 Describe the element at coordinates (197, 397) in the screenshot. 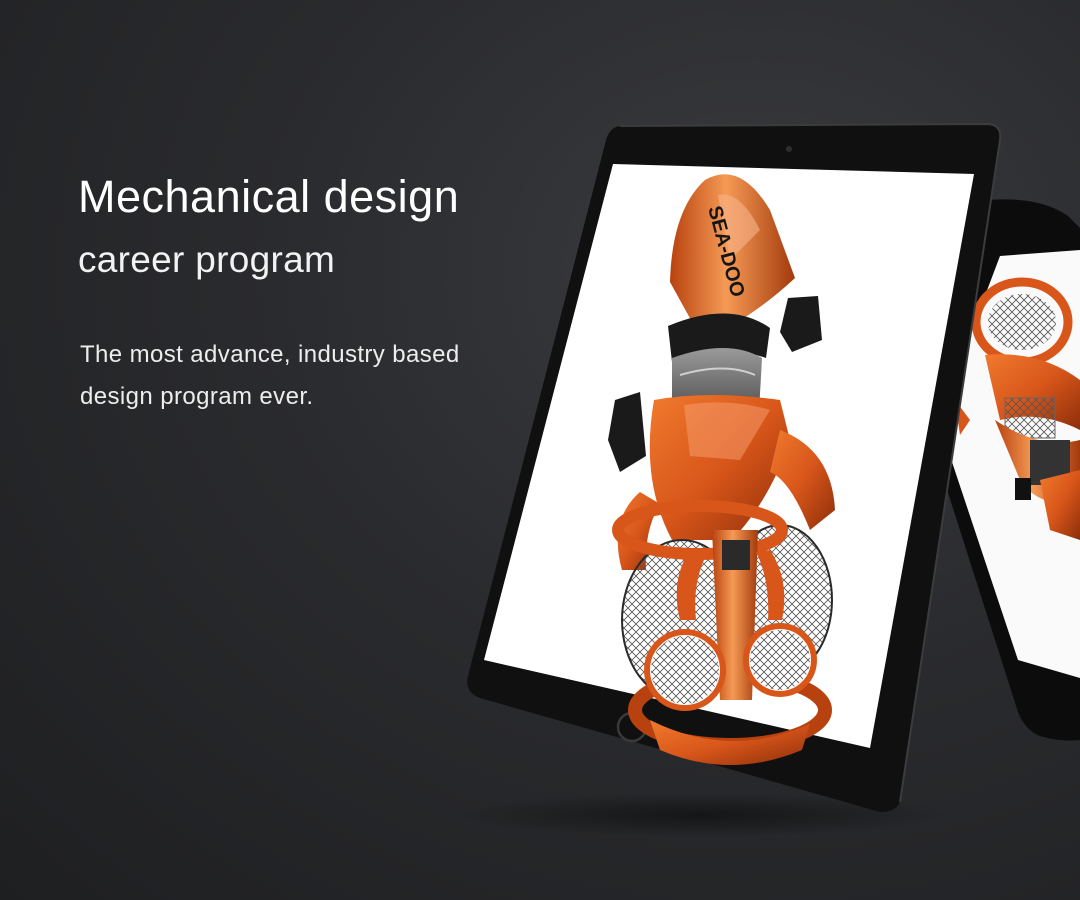

I see `description-line-2: design program ever.` at that location.